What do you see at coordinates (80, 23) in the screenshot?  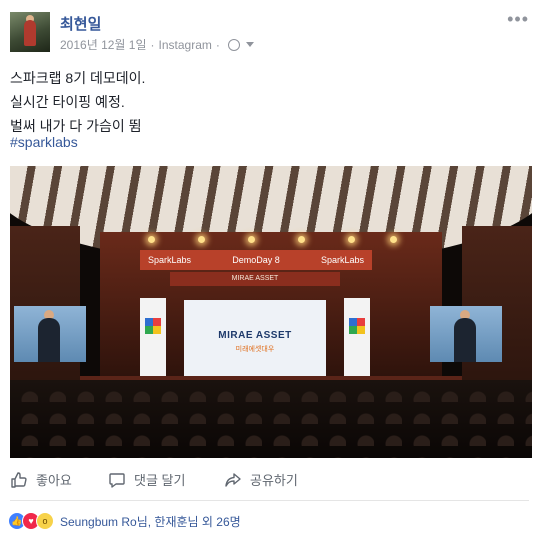 I see `author-name: 최현일` at bounding box center [80, 23].